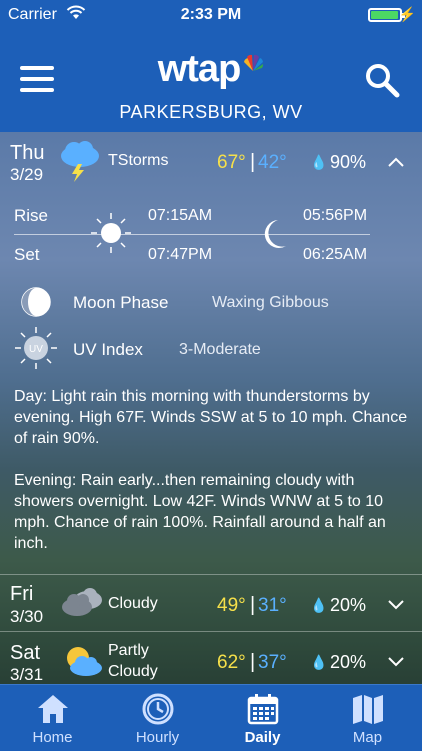 The image size is (422, 751). Describe the element at coordinates (335, 254) in the screenshot. I see `moonrise-time: 06:25AM` at that location.